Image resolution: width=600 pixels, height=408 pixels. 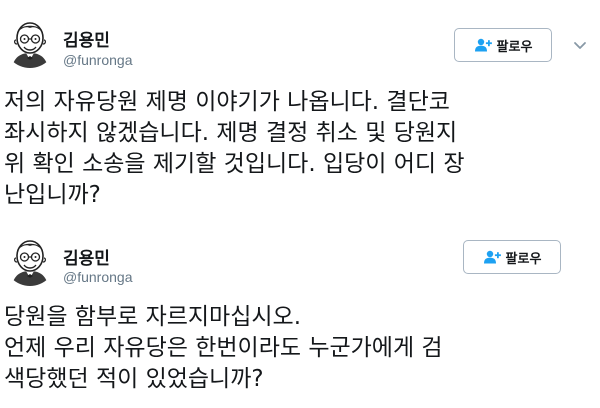 I want to click on tweet-text-line: 언제 우리 자유당은 한번이라도 누군가에게 검, so click(x=223, y=348).